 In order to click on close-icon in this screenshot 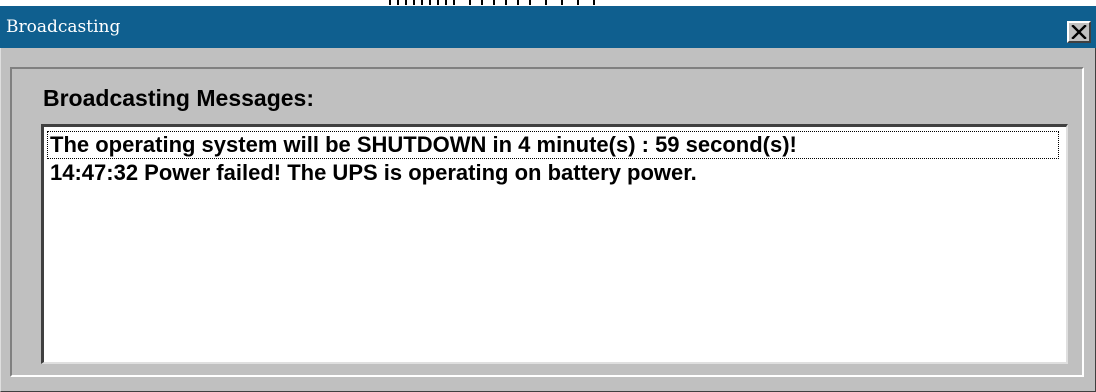, I will do `click(1079, 32)`.